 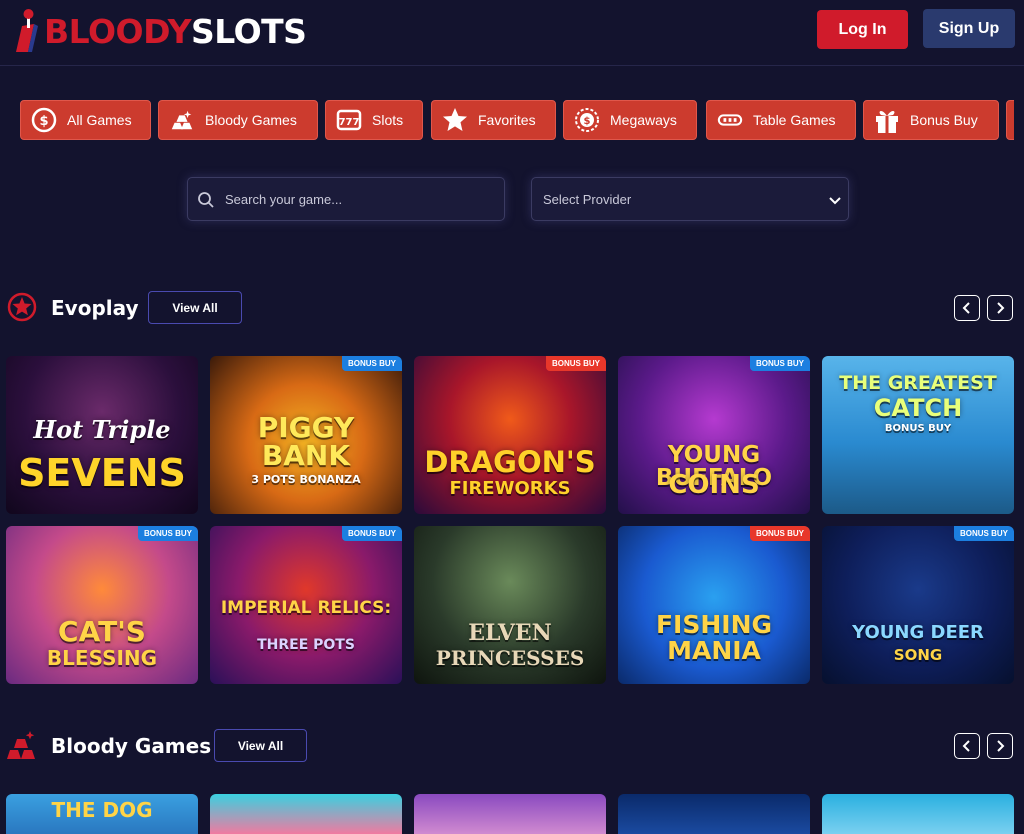 I want to click on game-title: IMPERIAL RELICS:, so click(x=306, y=608).